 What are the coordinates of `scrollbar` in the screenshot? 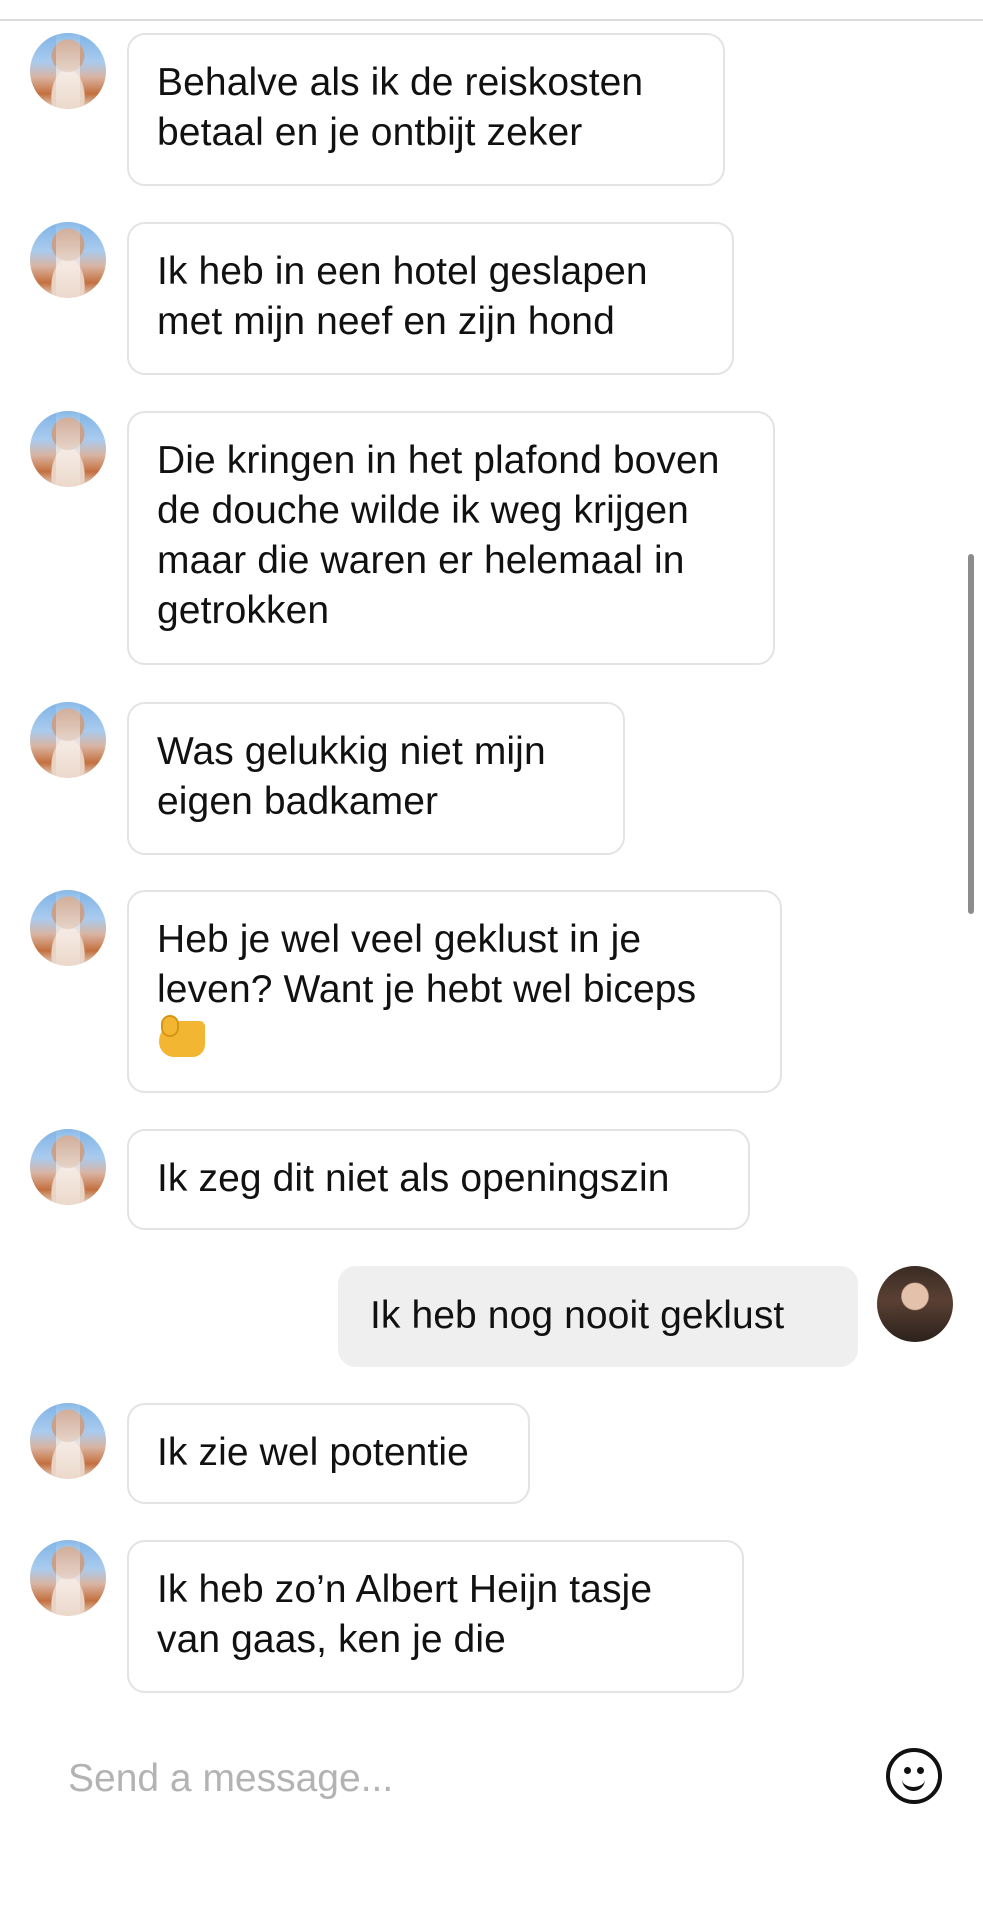 It's located at (971, 734).